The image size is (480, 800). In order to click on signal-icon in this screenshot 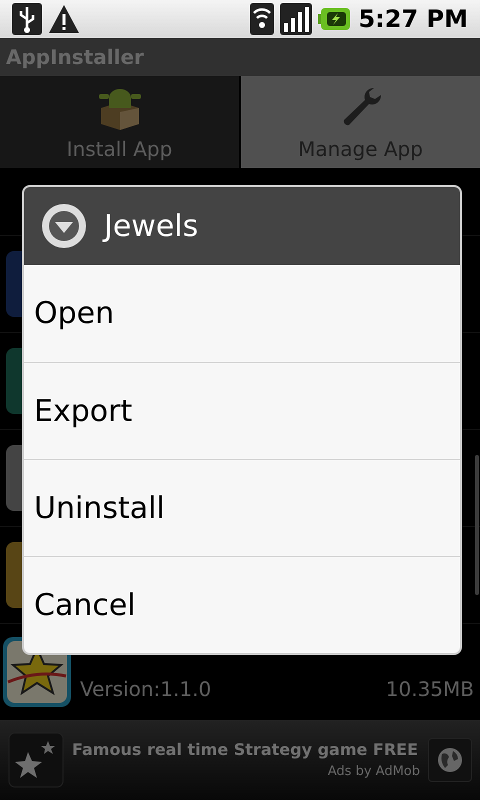, I will do `click(296, 19)`.